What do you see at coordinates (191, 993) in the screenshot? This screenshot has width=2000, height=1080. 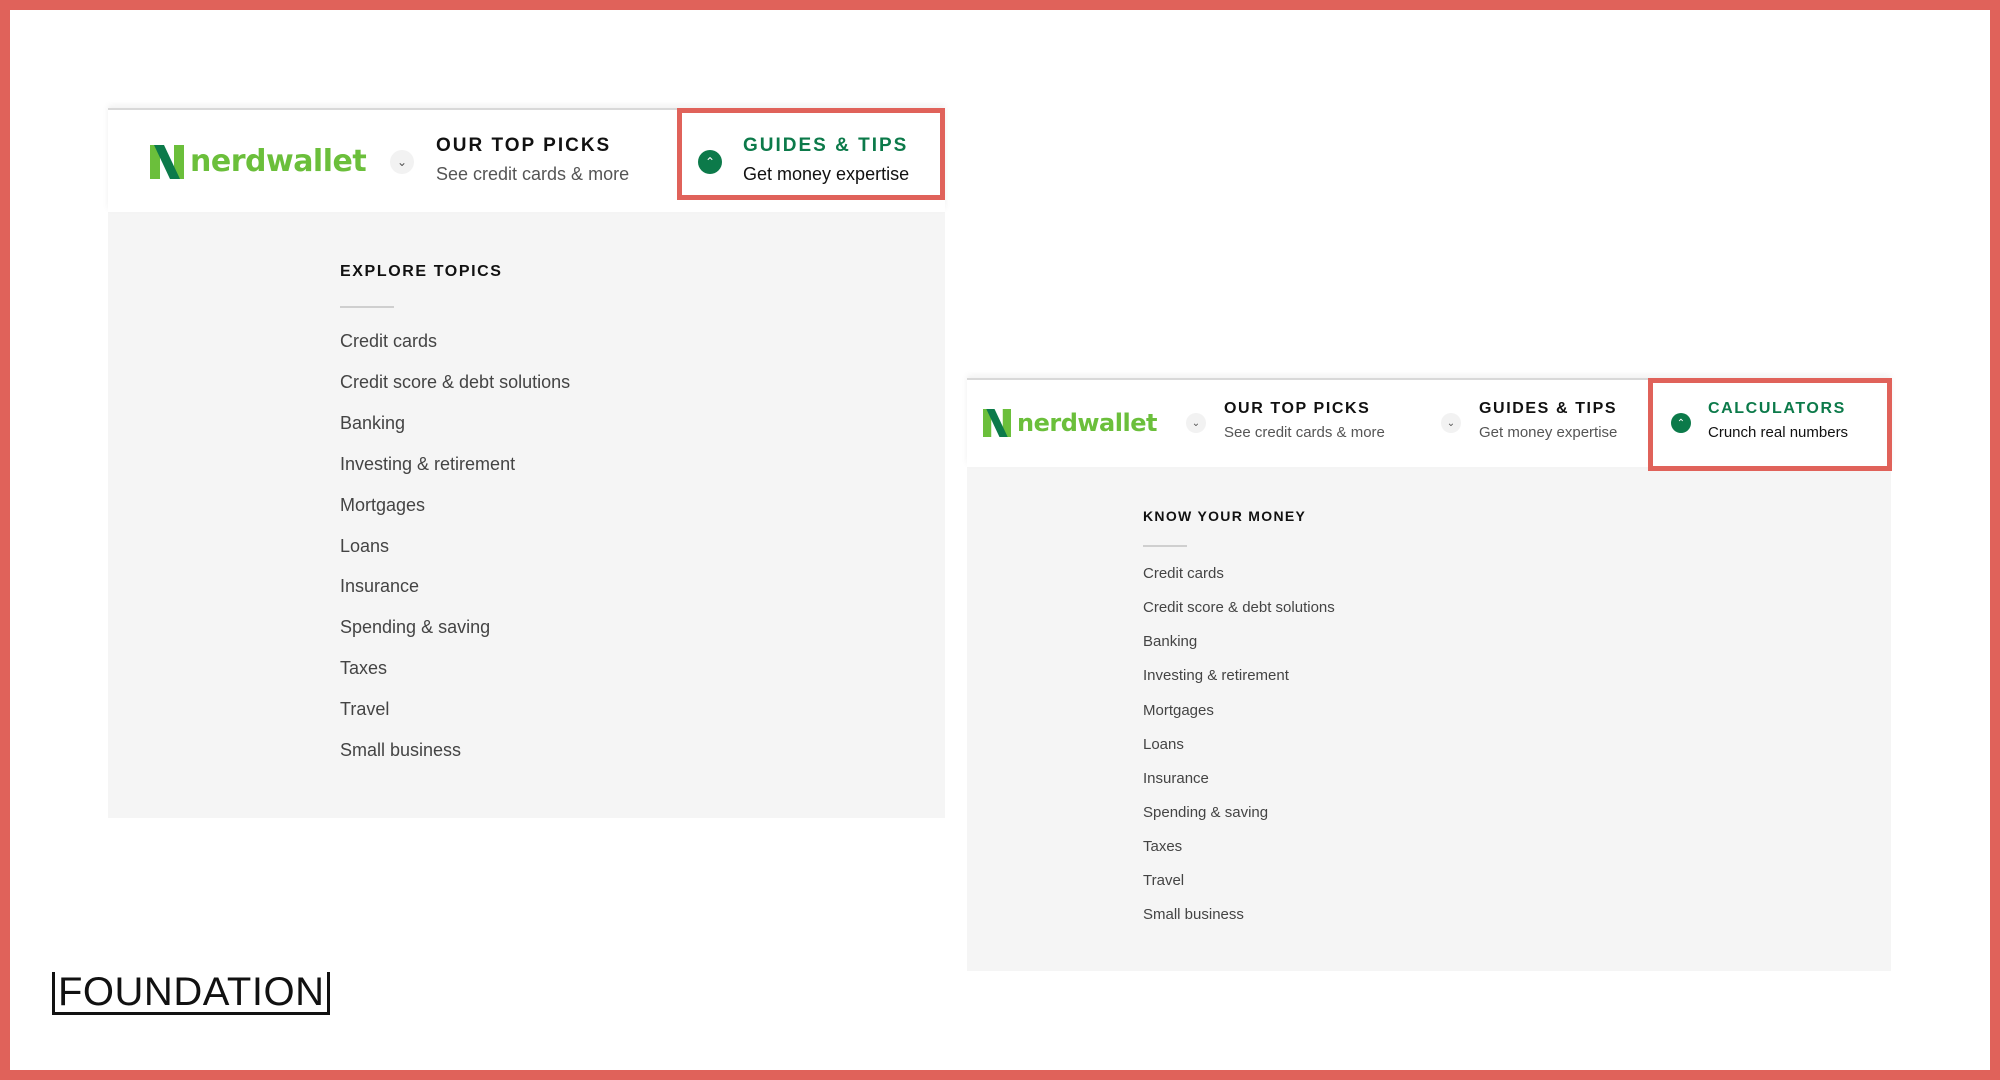 I see `foundation-logo: FOUNDATION` at bounding box center [191, 993].